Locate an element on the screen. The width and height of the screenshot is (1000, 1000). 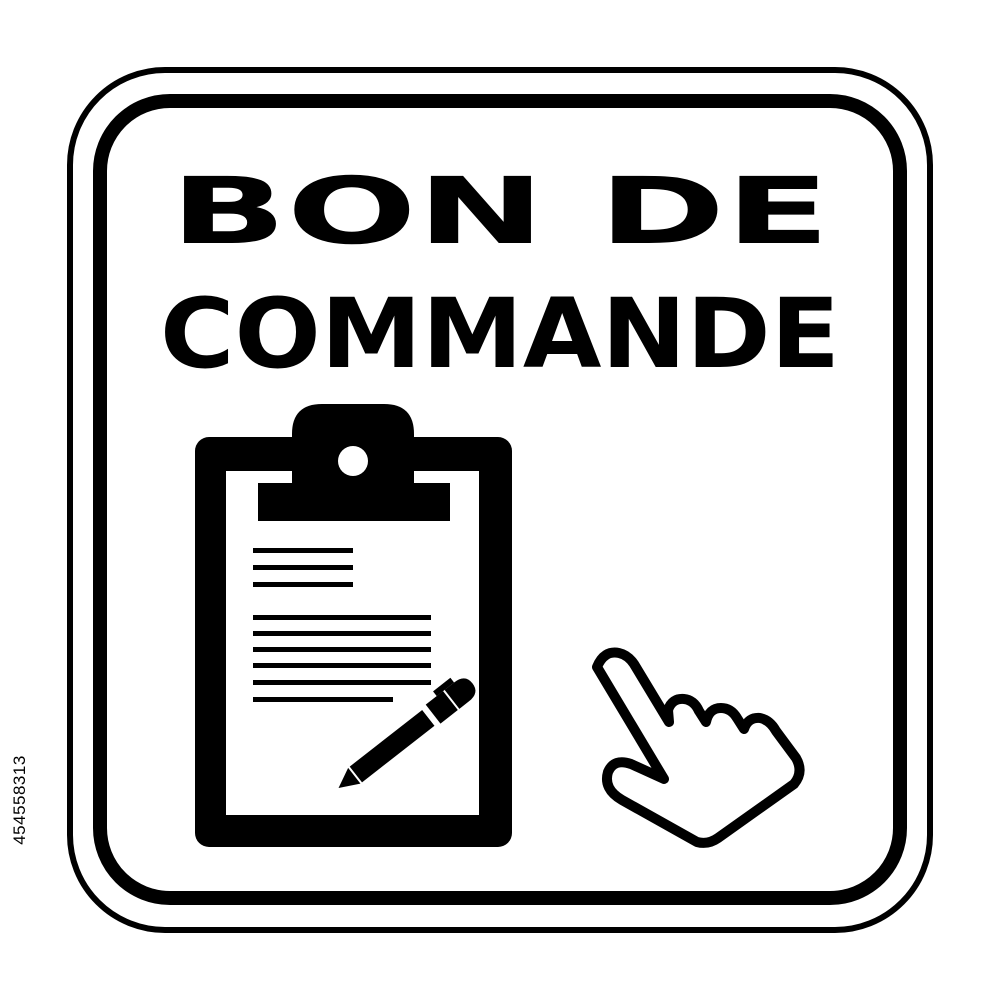
stock-id-watermark: 454558313 is located at coordinates (20, 800).